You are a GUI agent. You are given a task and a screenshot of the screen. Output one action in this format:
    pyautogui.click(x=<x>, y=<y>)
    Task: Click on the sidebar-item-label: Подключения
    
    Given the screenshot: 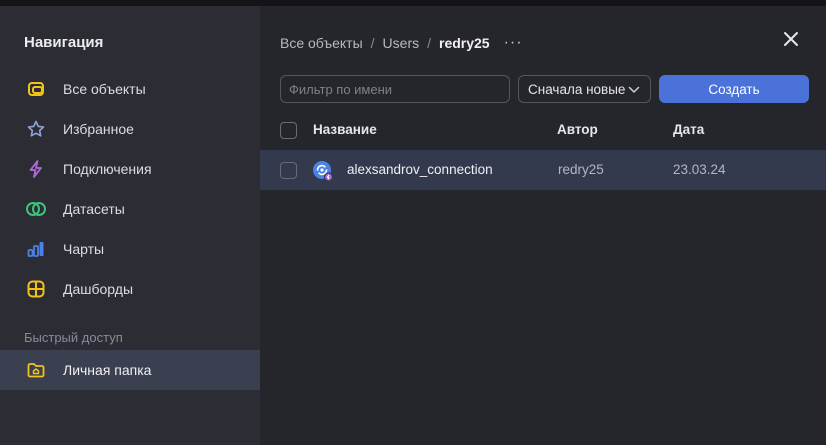 What is the action you would take?
    pyautogui.click(x=107, y=169)
    